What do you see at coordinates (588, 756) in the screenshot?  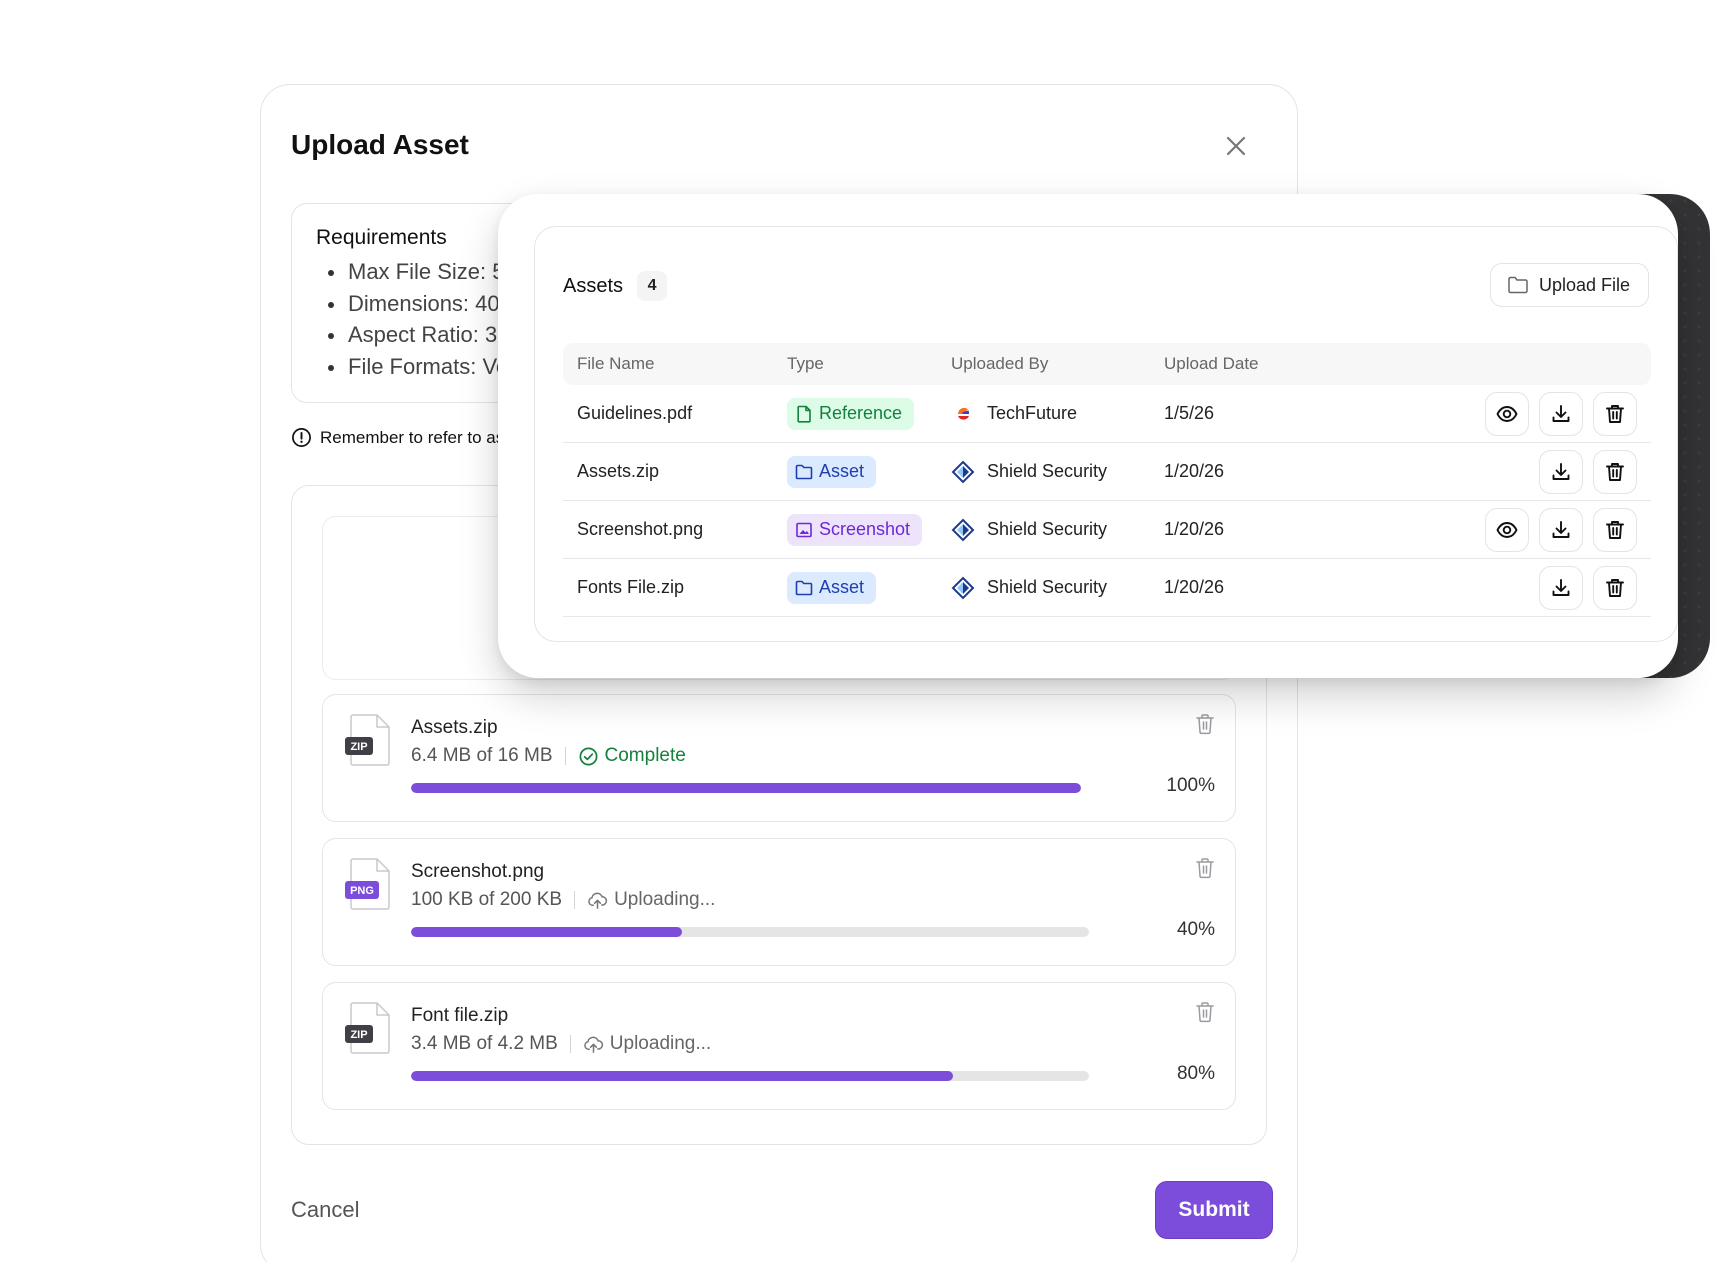 I see `check-circle-icon` at bounding box center [588, 756].